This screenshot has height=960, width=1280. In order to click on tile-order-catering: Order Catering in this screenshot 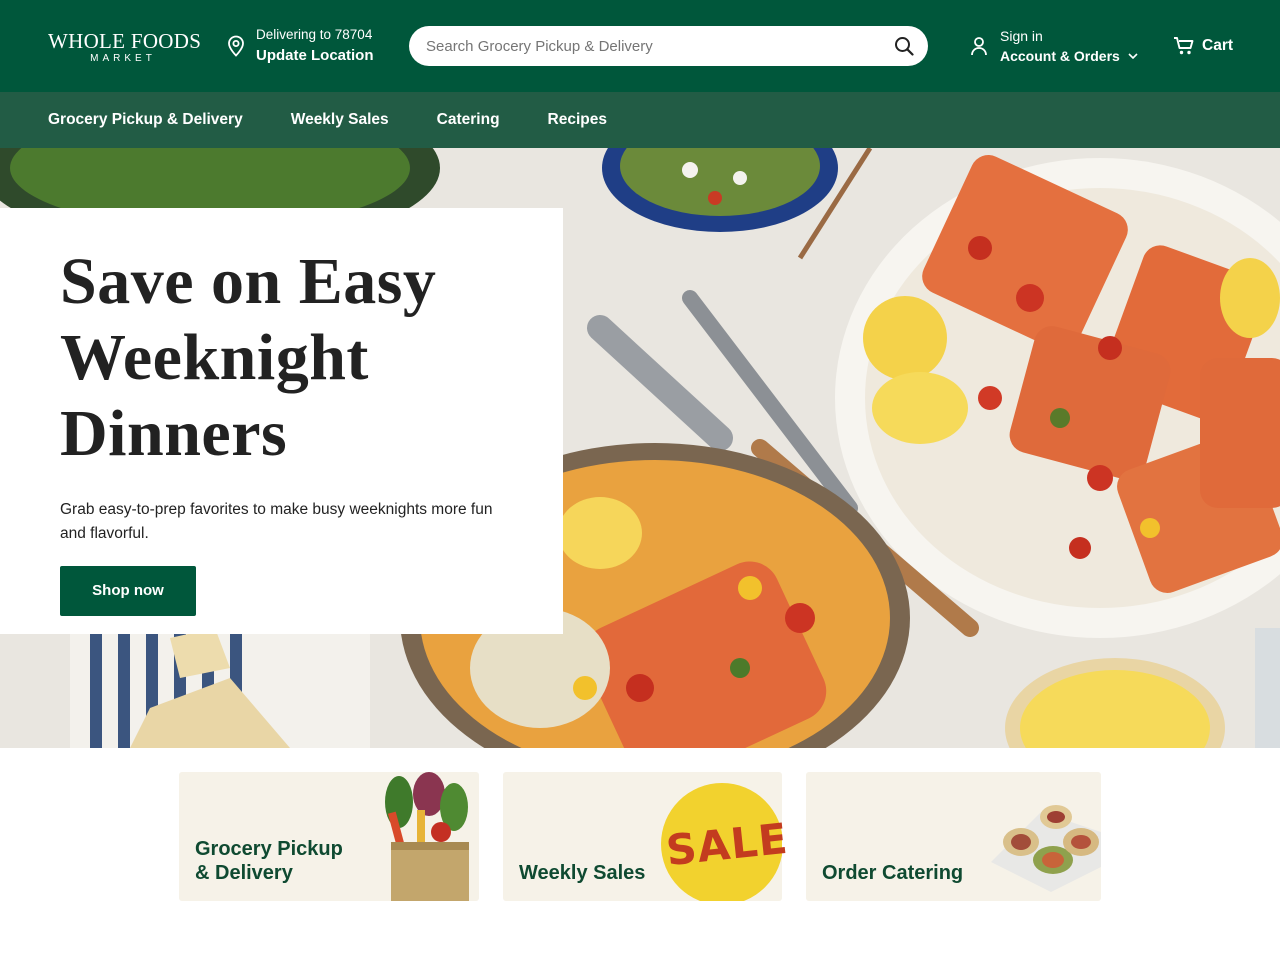, I will do `click(953, 836)`.